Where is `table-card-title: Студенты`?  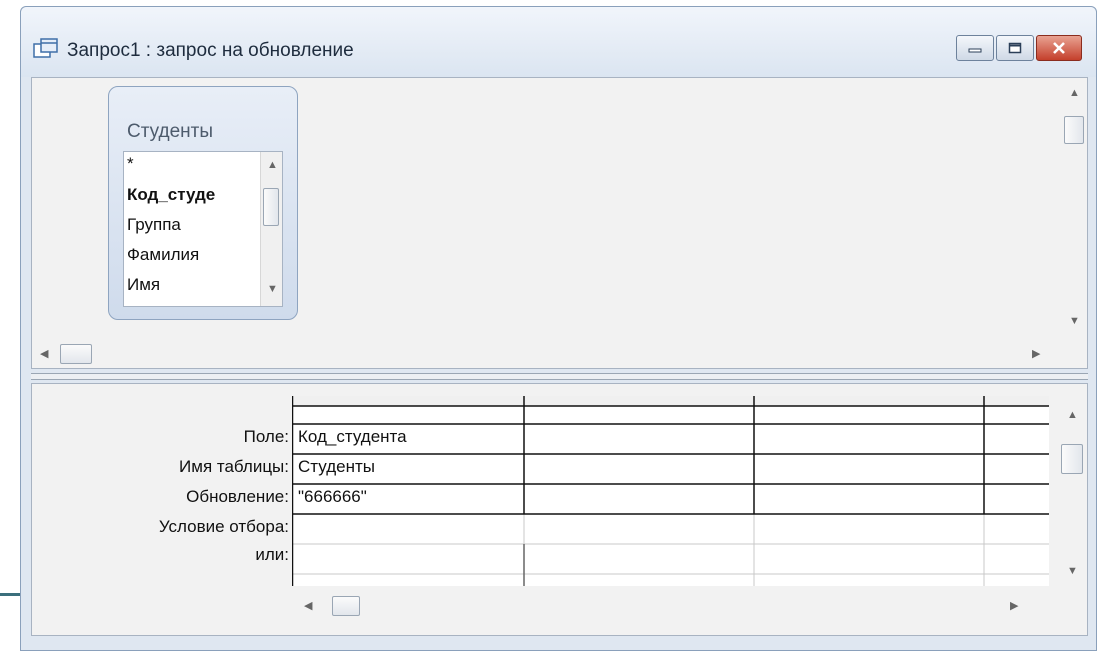 table-card-title: Студенты is located at coordinates (170, 131).